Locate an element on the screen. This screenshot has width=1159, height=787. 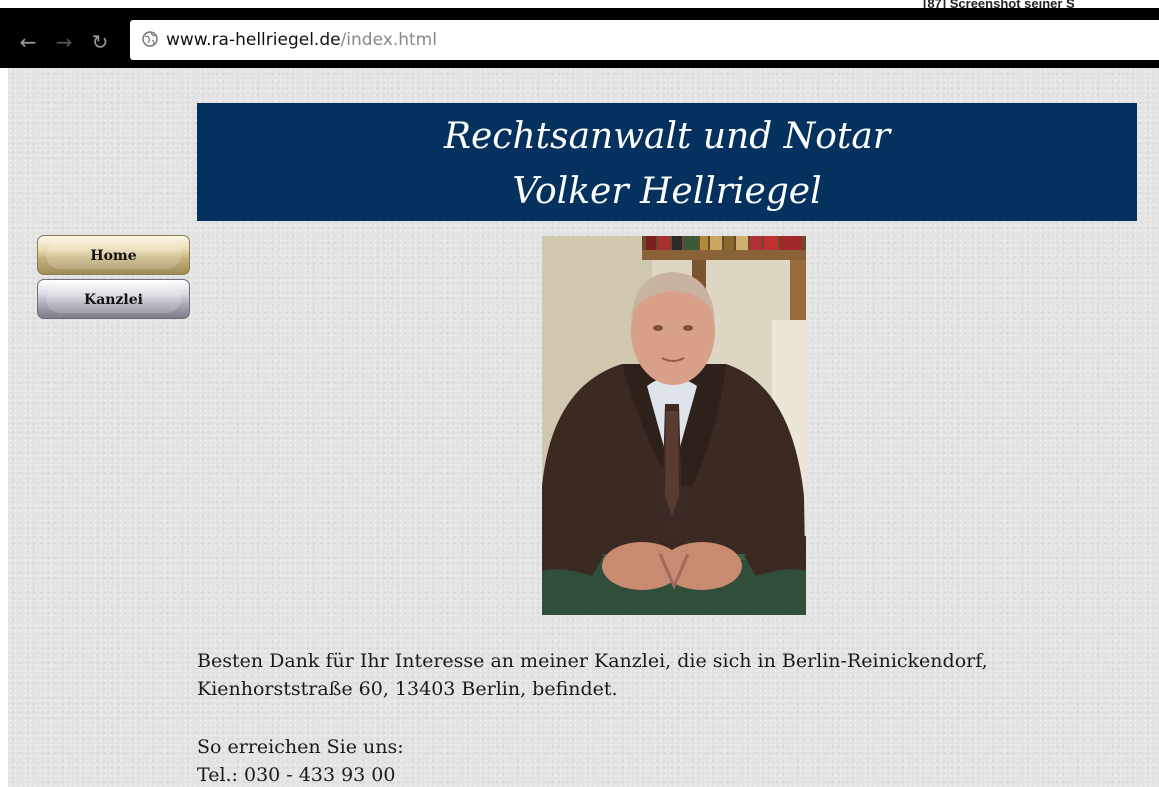
nav-home-button: Home is located at coordinates (113, 255).